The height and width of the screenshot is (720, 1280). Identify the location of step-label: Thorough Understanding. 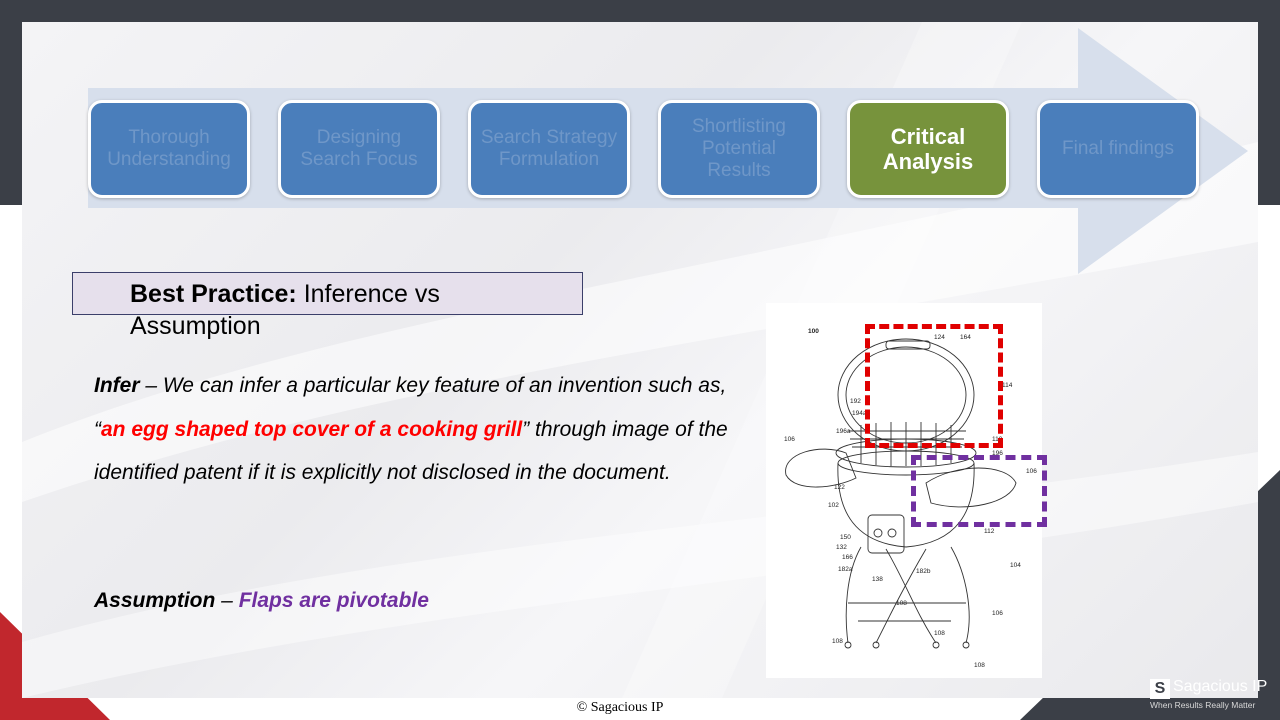
(169, 148).